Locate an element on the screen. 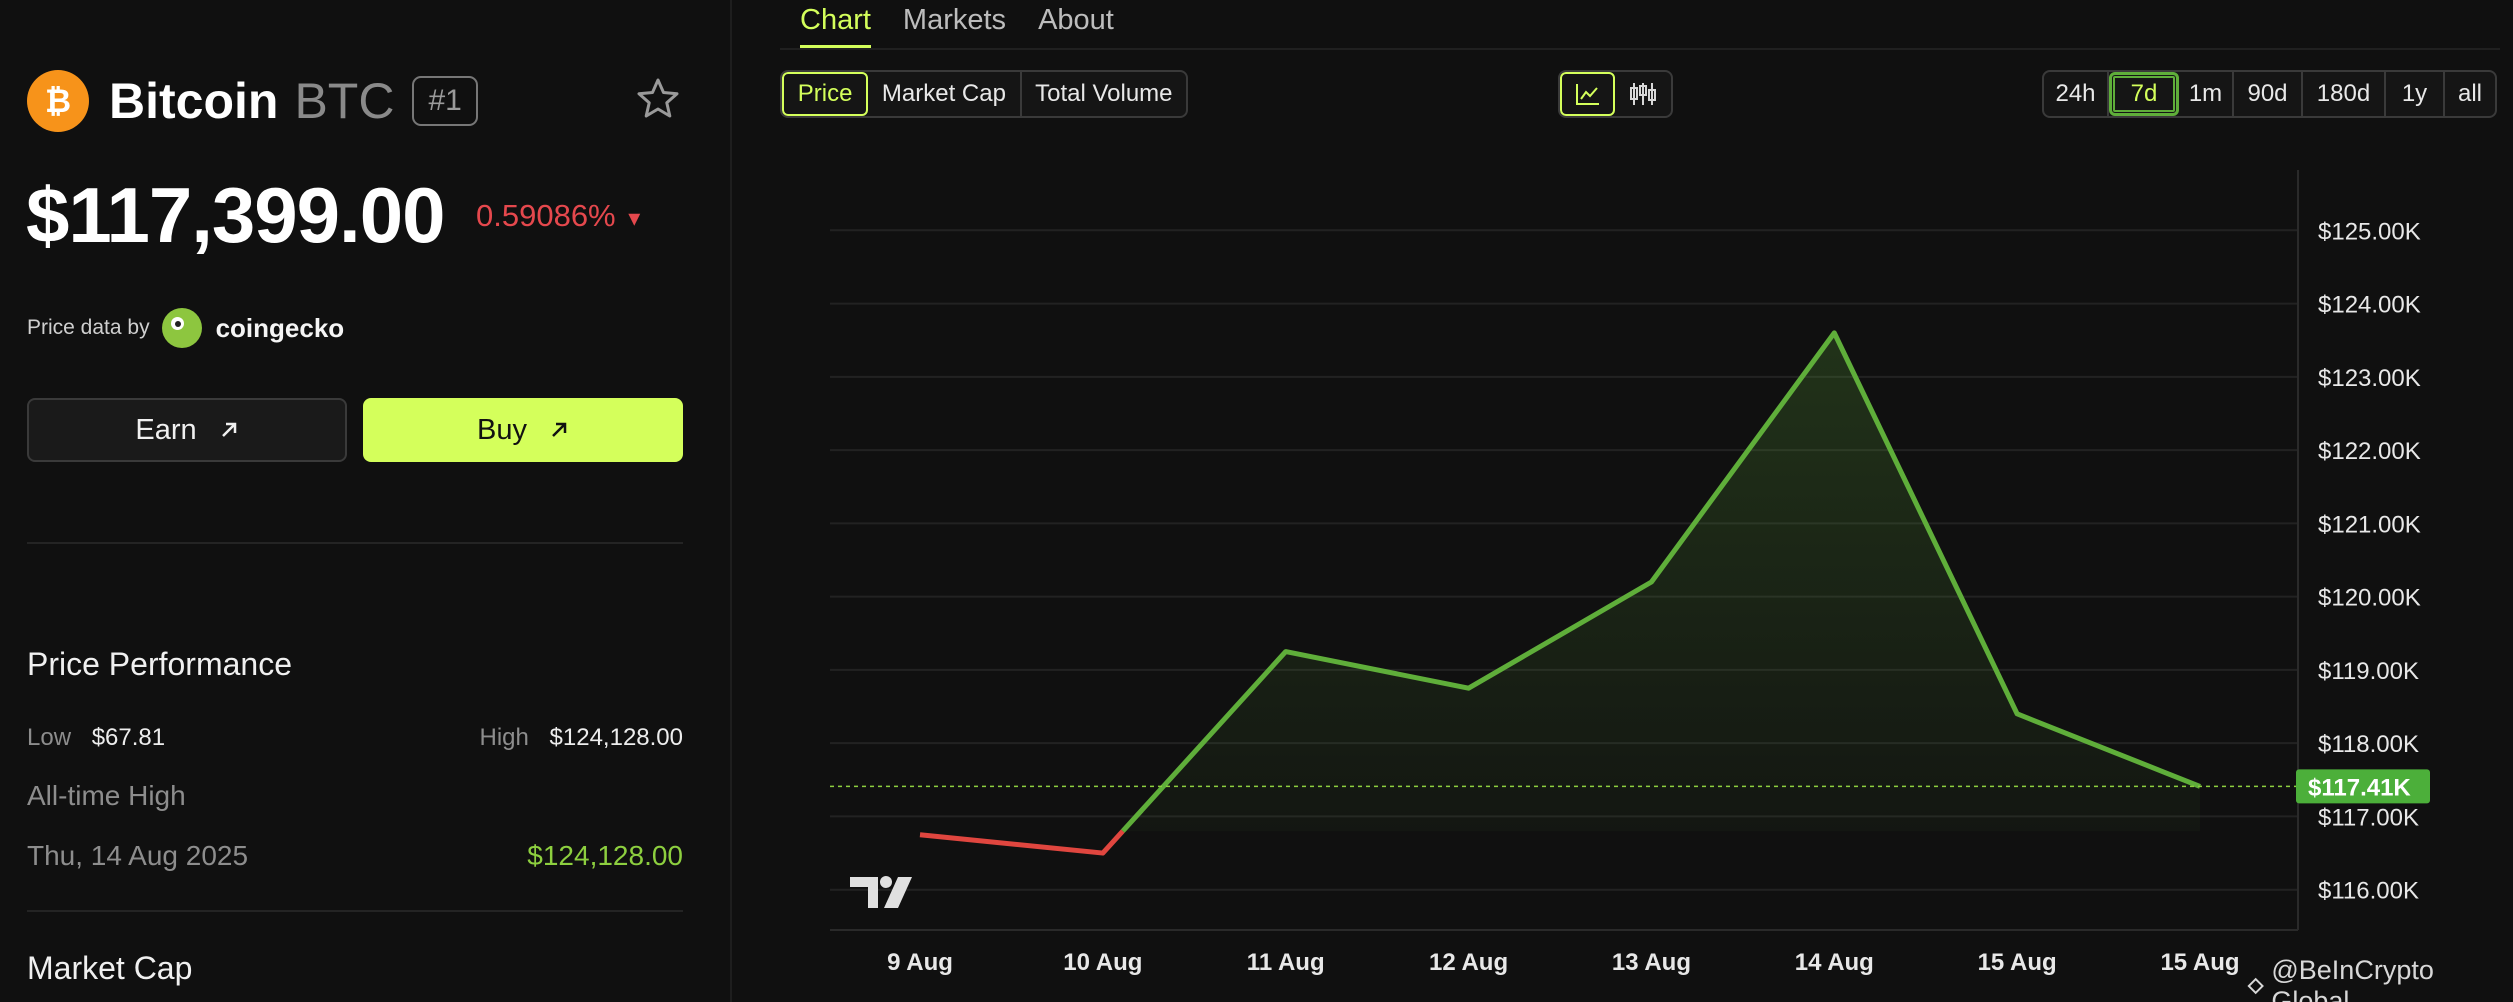 The width and height of the screenshot is (2513, 1002). y-tick-label: $116.00K is located at coordinates (2368, 891).